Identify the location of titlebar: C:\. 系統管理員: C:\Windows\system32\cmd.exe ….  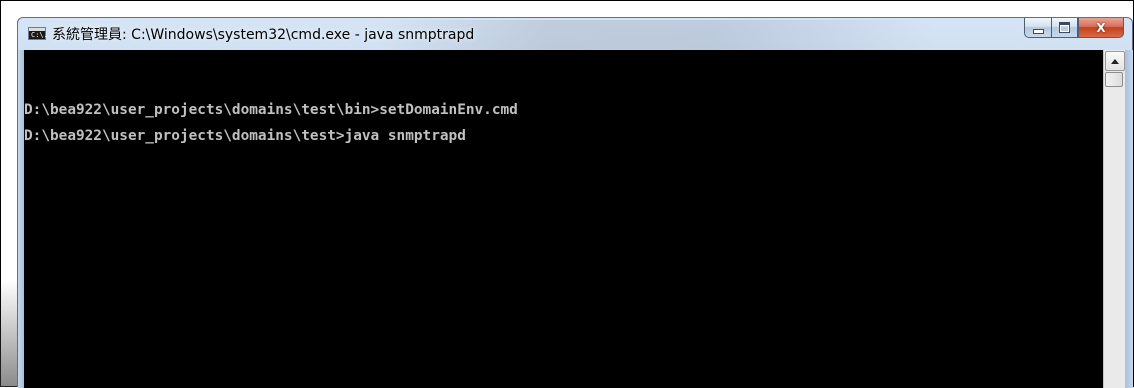
(575, 33).